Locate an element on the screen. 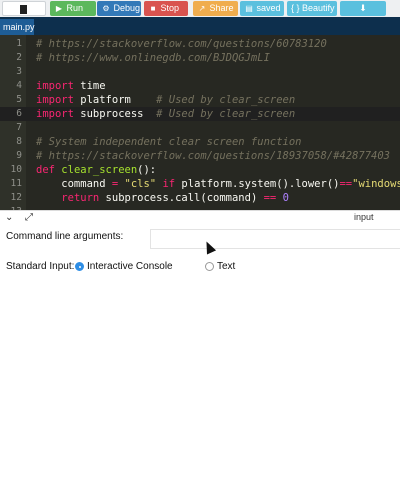 This screenshot has width=400, height=480. share-icon: ↗ is located at coordinates (202, 8).